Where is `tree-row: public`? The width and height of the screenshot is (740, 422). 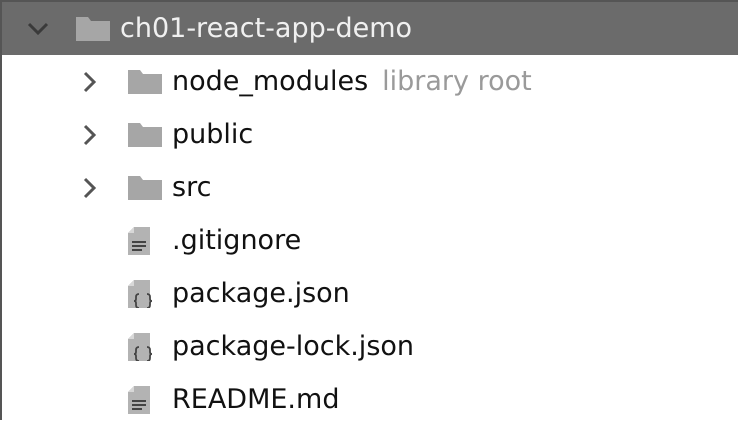 tree-row: public is located at coordinates (370, 134).